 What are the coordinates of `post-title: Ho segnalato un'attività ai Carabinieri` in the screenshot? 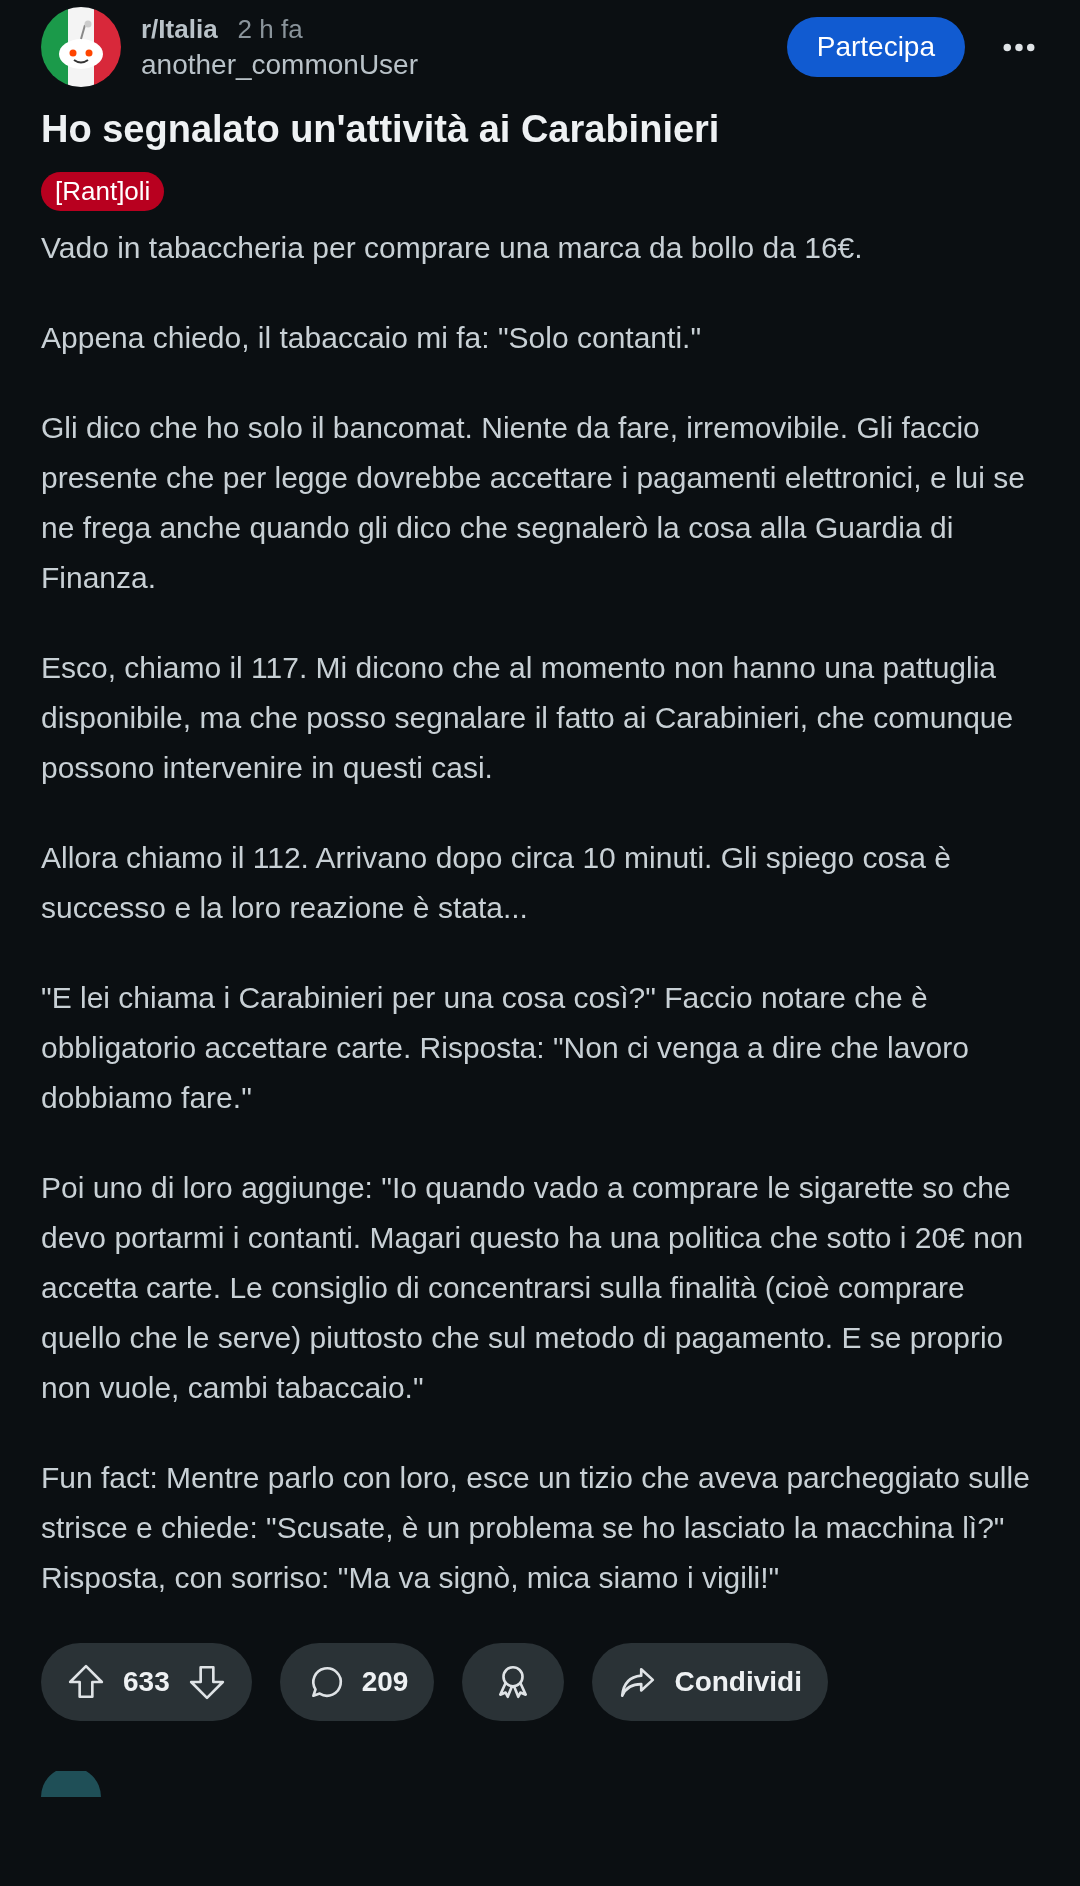 It's located at (381, 129).